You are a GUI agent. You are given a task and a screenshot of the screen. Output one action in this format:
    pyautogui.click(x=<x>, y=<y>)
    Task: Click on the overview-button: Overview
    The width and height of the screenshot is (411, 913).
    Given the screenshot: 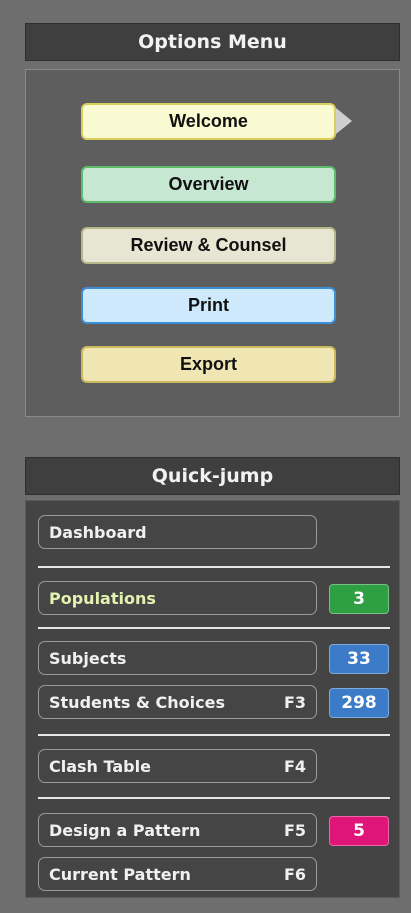 What is the action you would take?
    pyautogui.click(x=208, y=184)
    